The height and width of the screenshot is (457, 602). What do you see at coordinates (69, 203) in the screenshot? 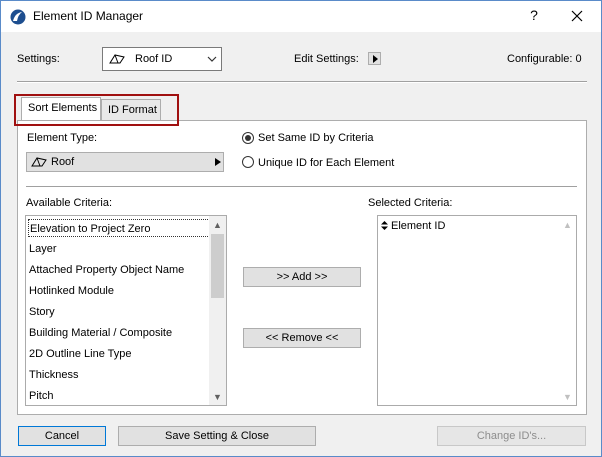
I see `available-criteria-label: Available Criteria:` at bounding box center [69, 203].